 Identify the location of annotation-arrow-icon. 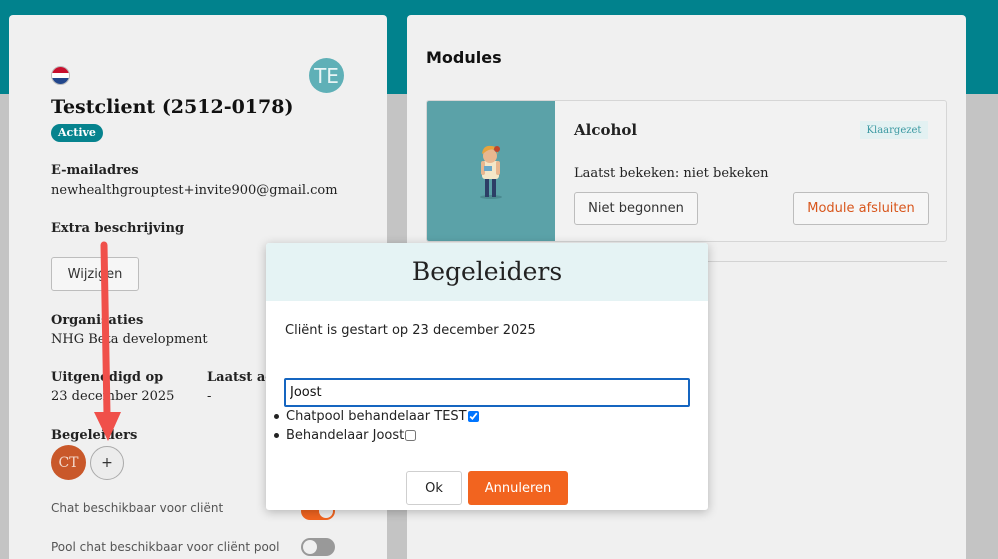
(107, 341).